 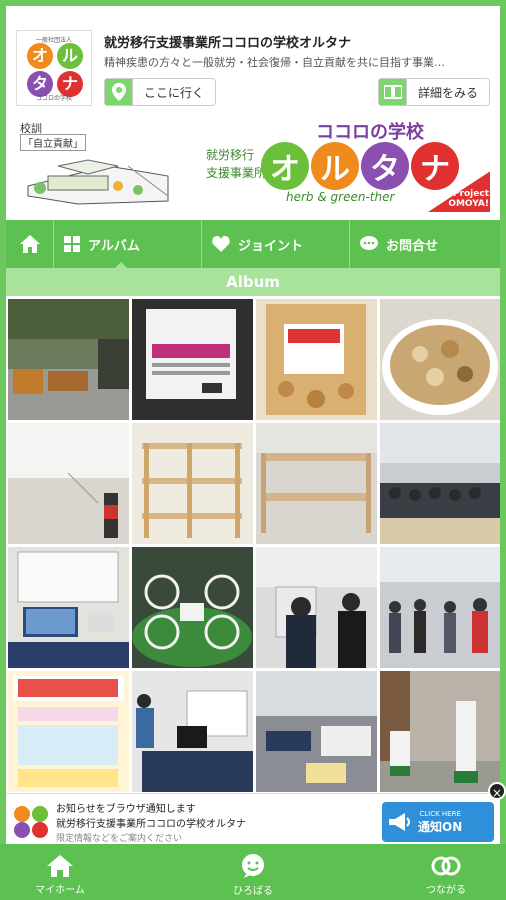 I want to click on megaphone-icon, so click(x=400, y=822).